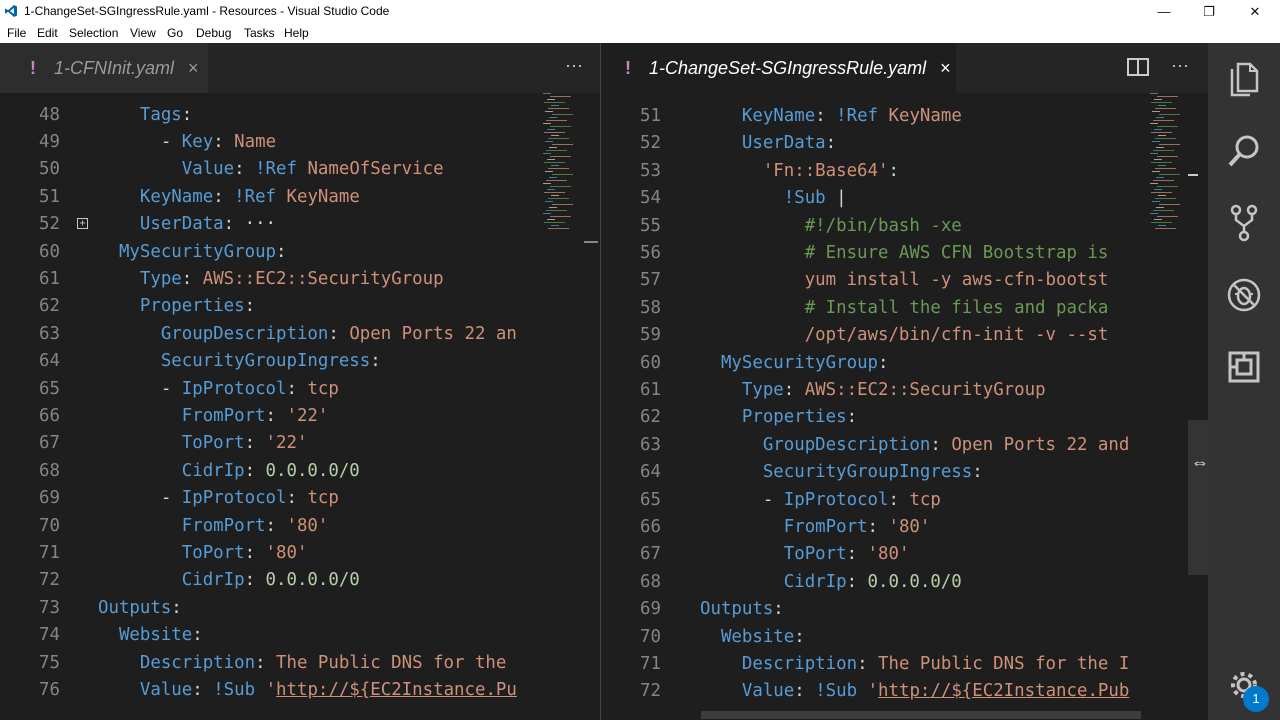 This screenshot has width=1280, height=720. I want to click on code-line: 61 Type: AWS::EC2::SecurityGroup, so click(300, 279).